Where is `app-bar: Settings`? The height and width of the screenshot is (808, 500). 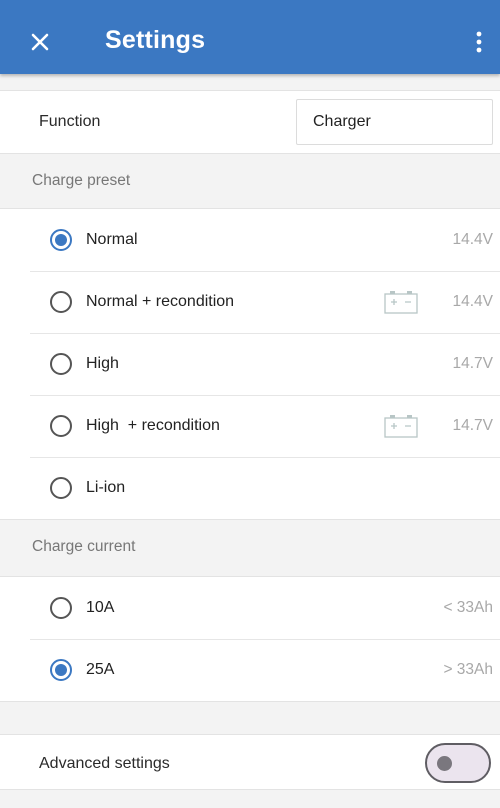
app-bar: Settings is located at coordinates (250, 37).